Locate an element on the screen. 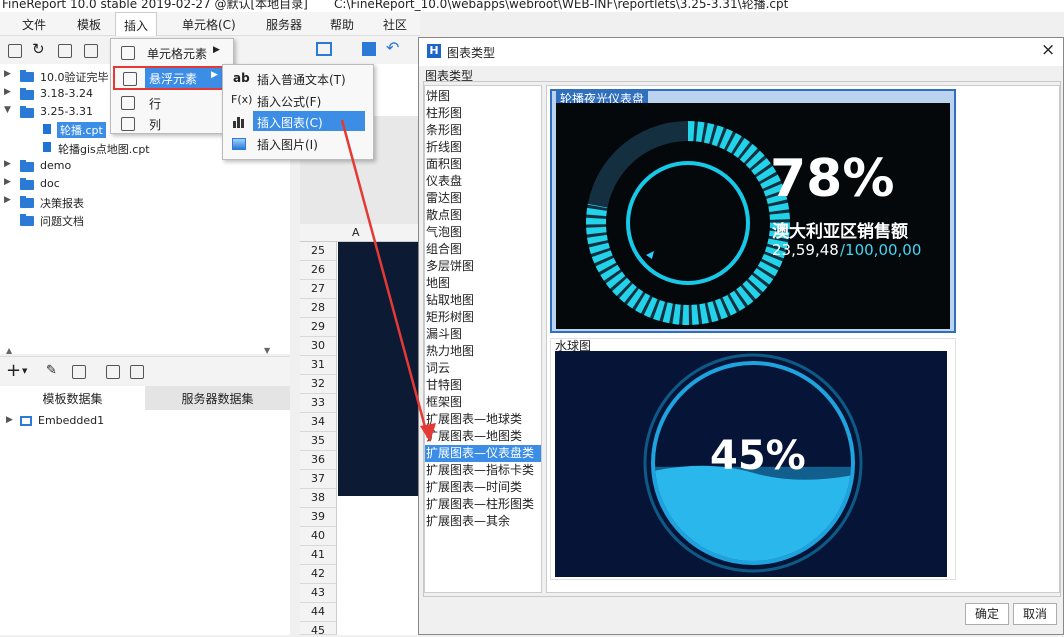 This screenshot has width=1064, height=637. chart-type-item: 条形图 is located at coordinates (483, 130).